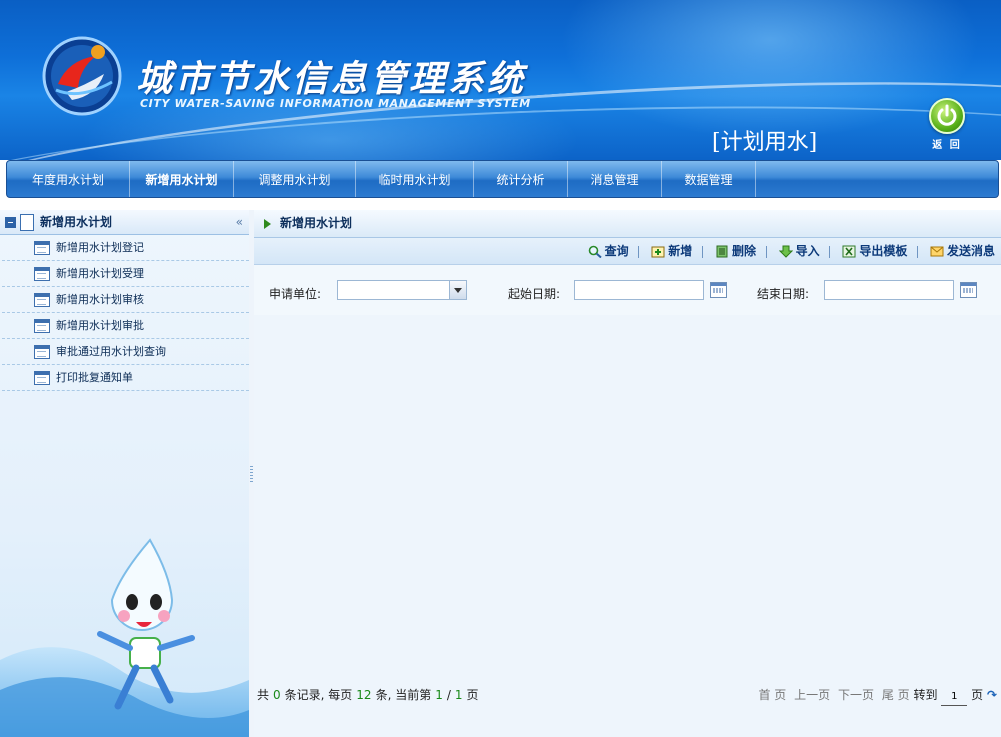 The width and height of the screenshot is (1001, 737). What do you see at coordinates (883, 251) in the screenshot?
I see `export-template-label: 导出模板` at bounding box center [883, 251].